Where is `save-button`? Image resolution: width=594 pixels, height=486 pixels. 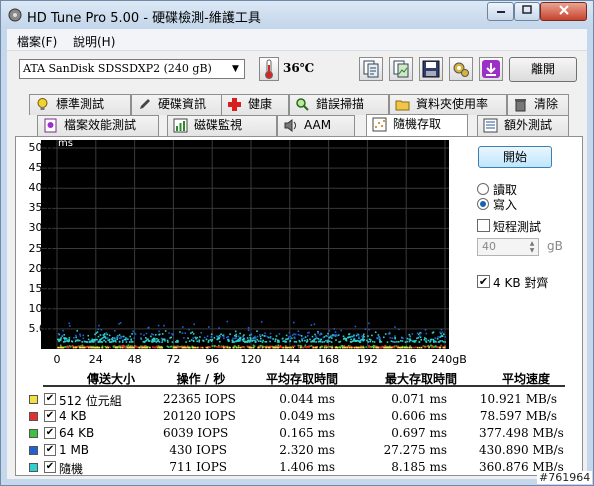
save-button is located at coordinates (431, 69).